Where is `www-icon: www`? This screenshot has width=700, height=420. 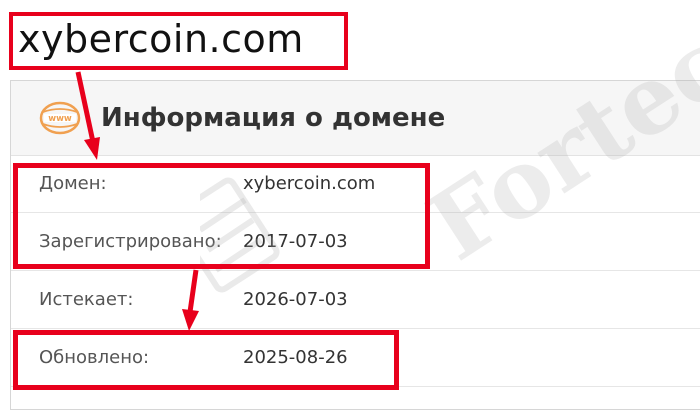
www-icon: www is located at coordinates (60, 118).